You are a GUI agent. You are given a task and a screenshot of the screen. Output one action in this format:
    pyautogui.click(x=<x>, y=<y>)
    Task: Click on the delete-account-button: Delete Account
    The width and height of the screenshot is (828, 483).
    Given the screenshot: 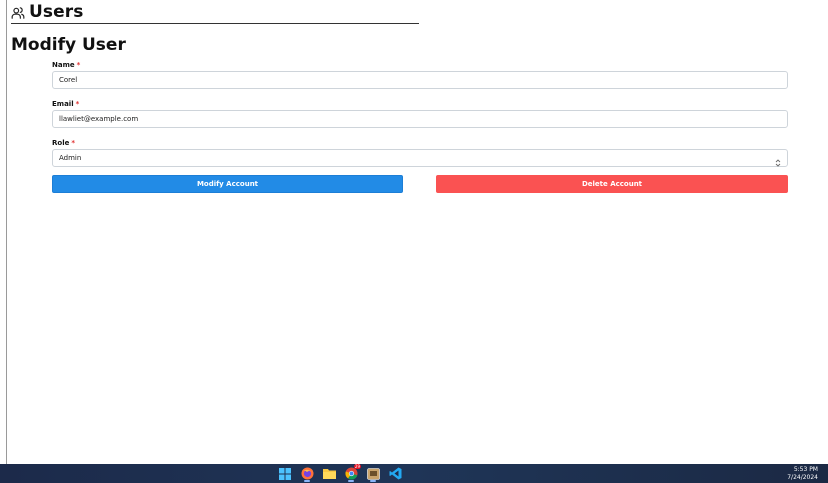 What is the action you would take?
    pyautogui.click(x=612, y=184)
    